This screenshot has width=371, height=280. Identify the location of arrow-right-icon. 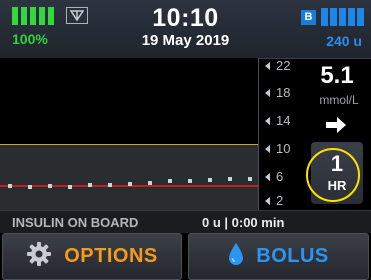
(336, 127).